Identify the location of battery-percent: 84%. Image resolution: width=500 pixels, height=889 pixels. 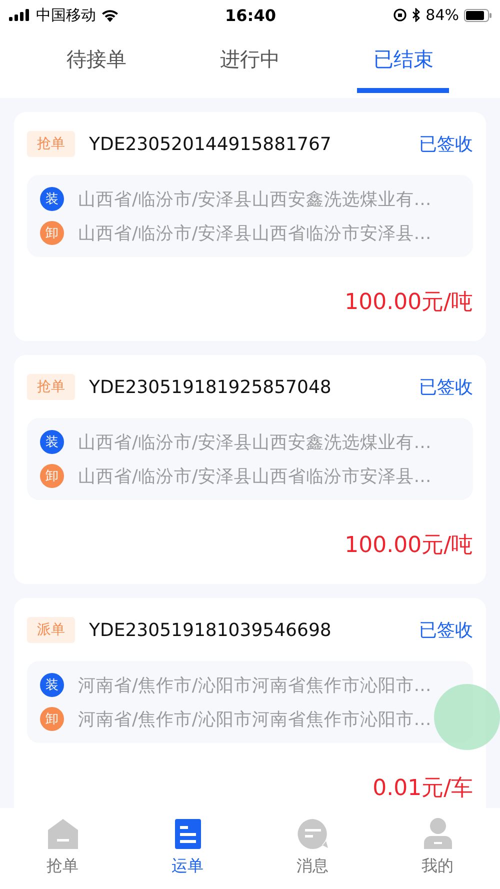
(442, 15).